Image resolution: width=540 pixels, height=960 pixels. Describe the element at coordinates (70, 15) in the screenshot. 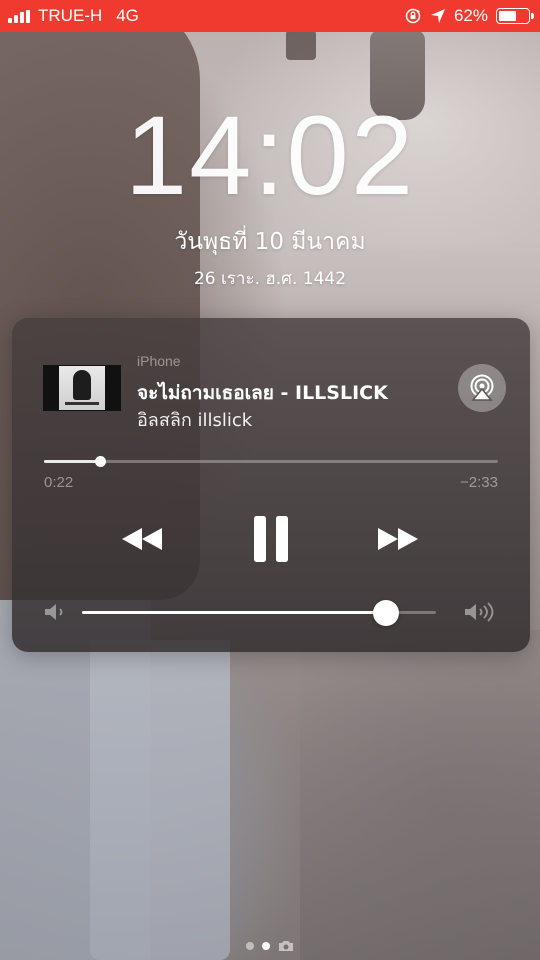

I see `carrier-name: TRUE-H` at that location.